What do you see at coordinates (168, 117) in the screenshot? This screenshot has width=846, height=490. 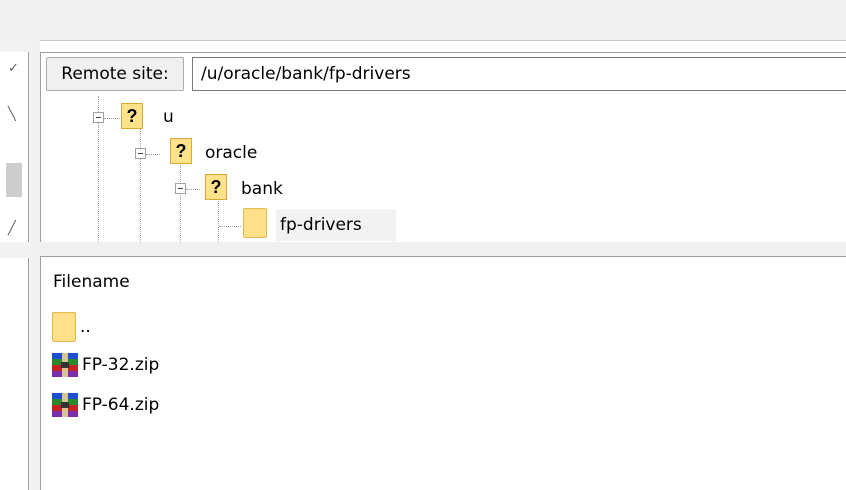 I see `tree-item-u: u` at bounding box center [168, 117].